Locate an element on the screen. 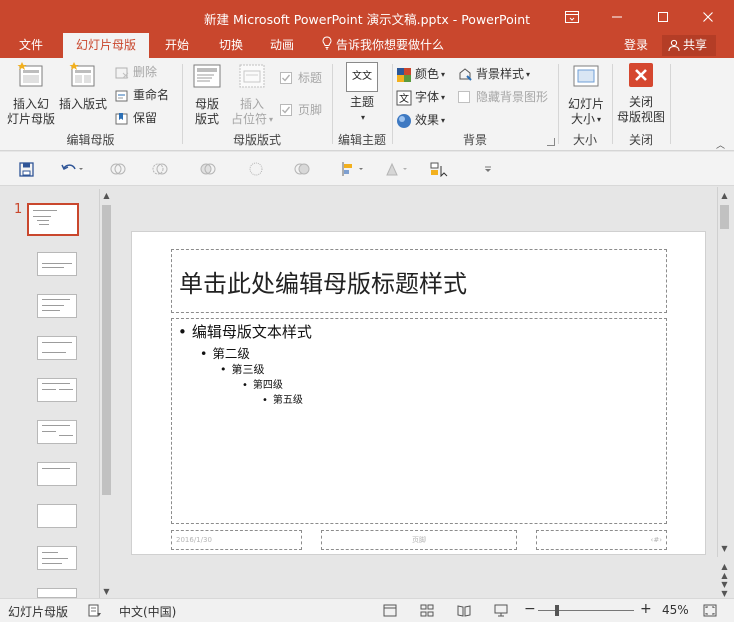 This screenshot has width=734, height=622. shape-subtract-icon is located at coordinates (302, 169).